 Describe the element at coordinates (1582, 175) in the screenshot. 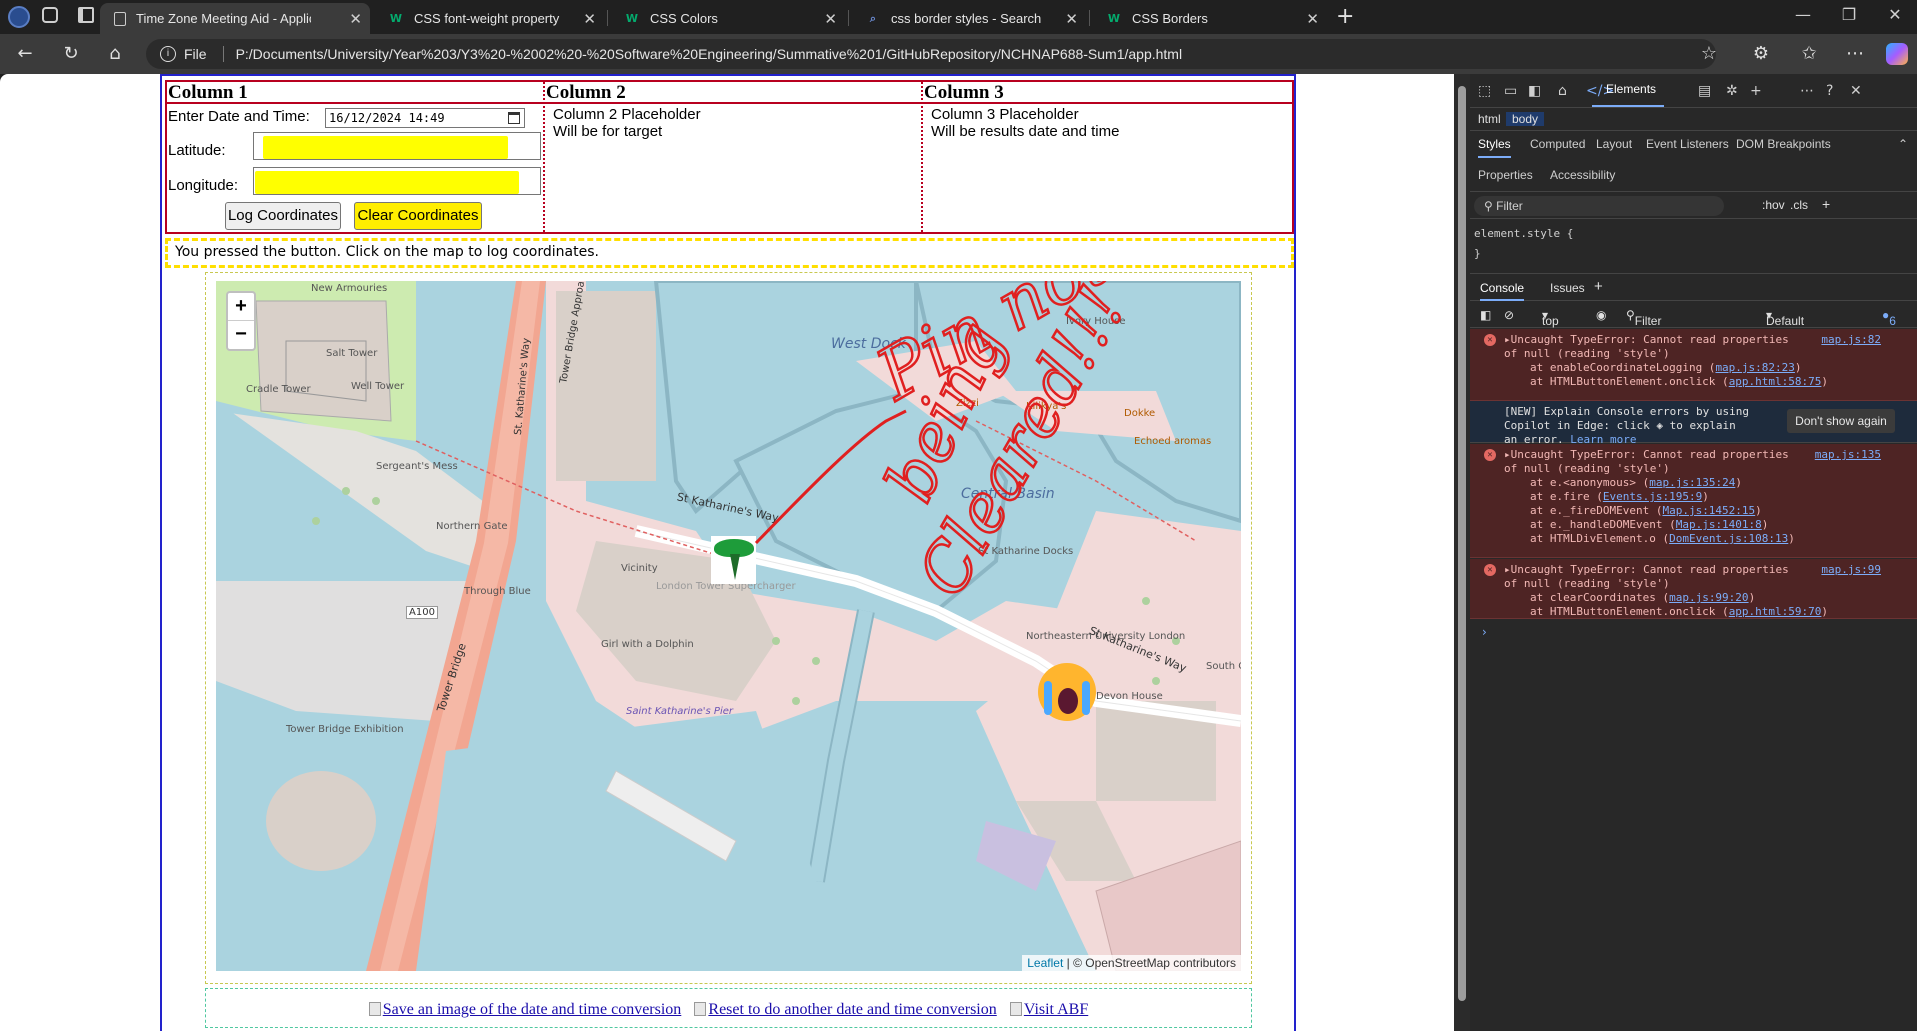

I see `tab-accessibility: Accessibility` at that location.